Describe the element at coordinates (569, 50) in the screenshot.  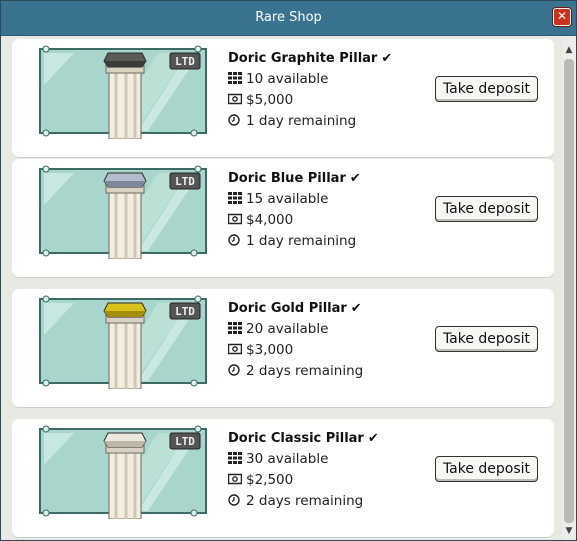
I see `scroll-up-icon: ▲` at that location.